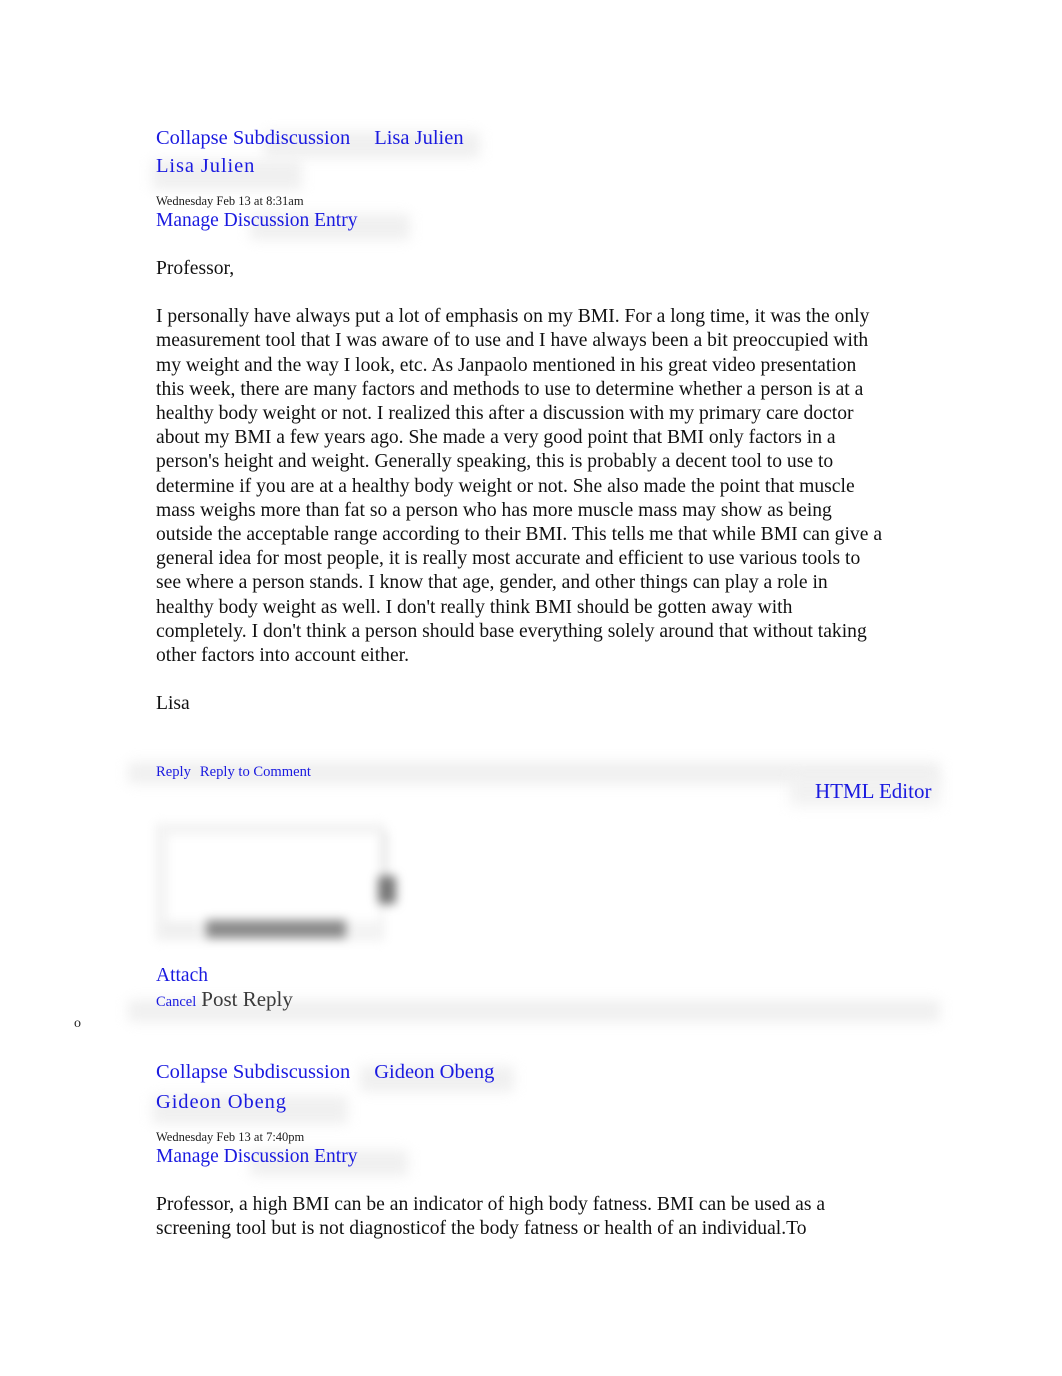 The height and width of the screenshot is (1376, 1062). Describe the element at coordinates (176, 1002) in the screenshot. I see `cancel-button: Cancel` at that location.